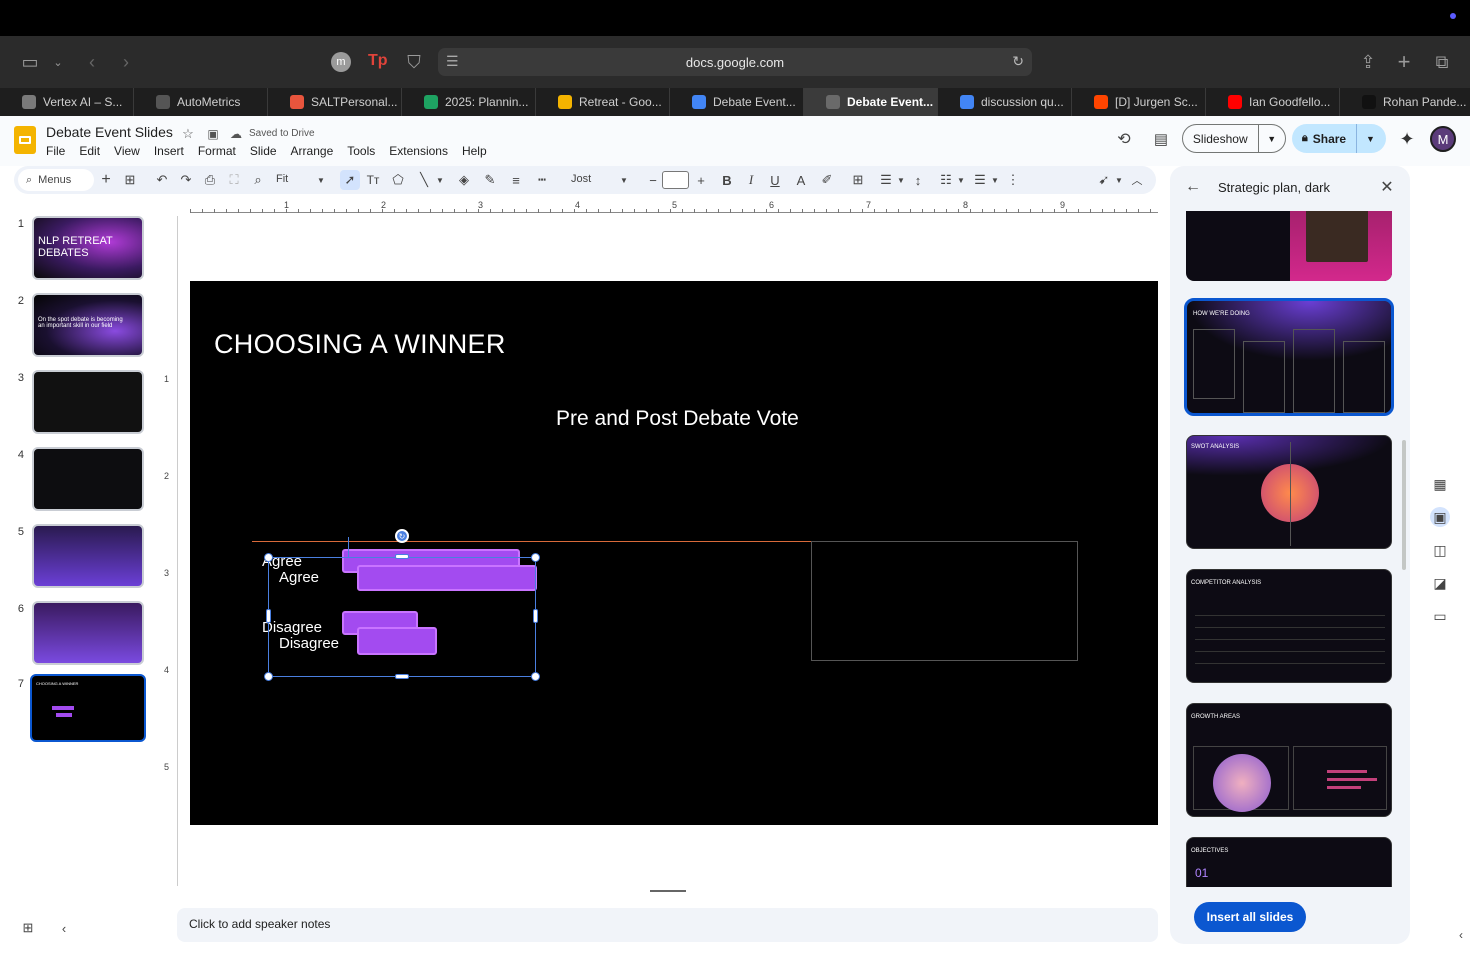 The height and width of the screenshot is (956, 1470). What do you see at coordinates (918, 180) in the screenshot?
I see `line-spacing-icon: ↕` at bounding box center [918, 180].